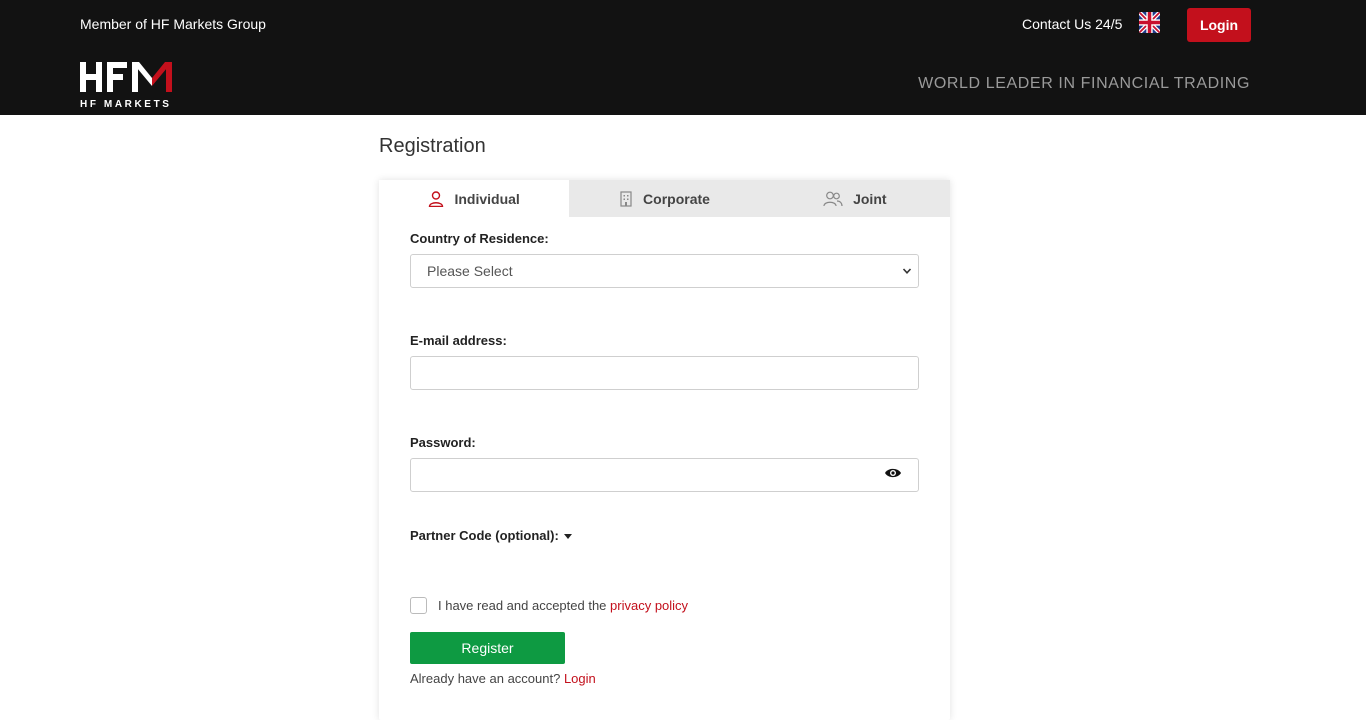  Describe the element at coordinates (1072, 24) in the screenshot. I see `contact-us-link: Contact Us 24/5` at that location.